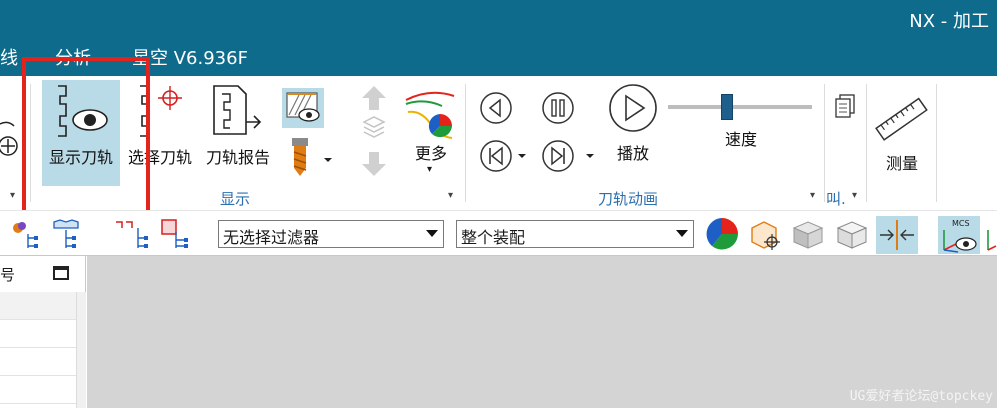 This screenshot has width=997, height=408. What do you see at coordinates (901, 119) in the screenshot?
I see `ruler-icon` at bounding box center [901, 119].